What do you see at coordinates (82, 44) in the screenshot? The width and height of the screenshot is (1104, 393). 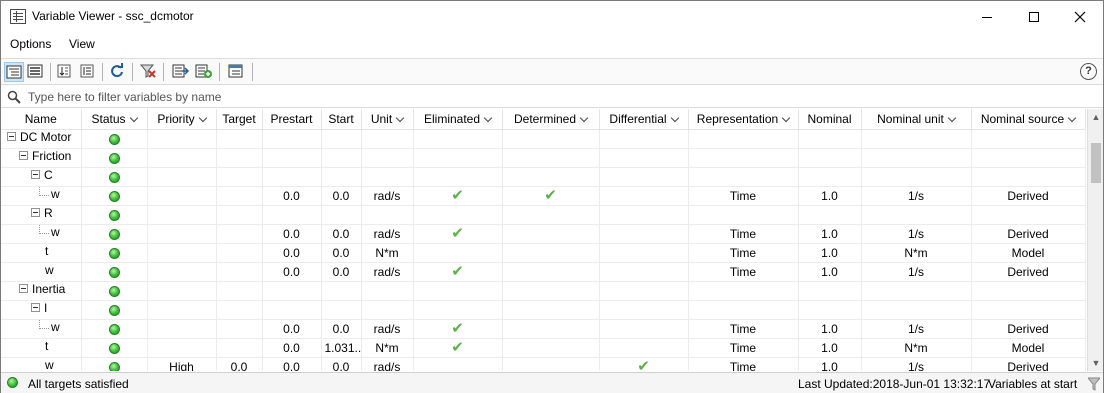 I see `menu-view: View` at bounding box center [82, 44].